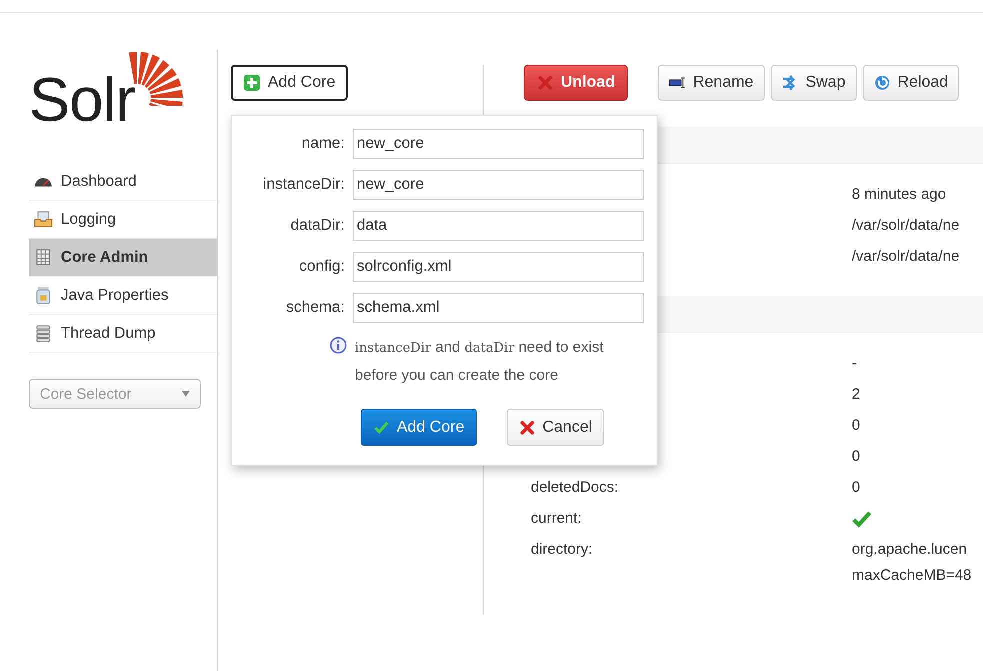 The width and height of the screenshot is (983, 671). What do you see at coordinates (911, 83) in the screenshot?
I see `reload-button: Reload` at bounding box center [911, 83].